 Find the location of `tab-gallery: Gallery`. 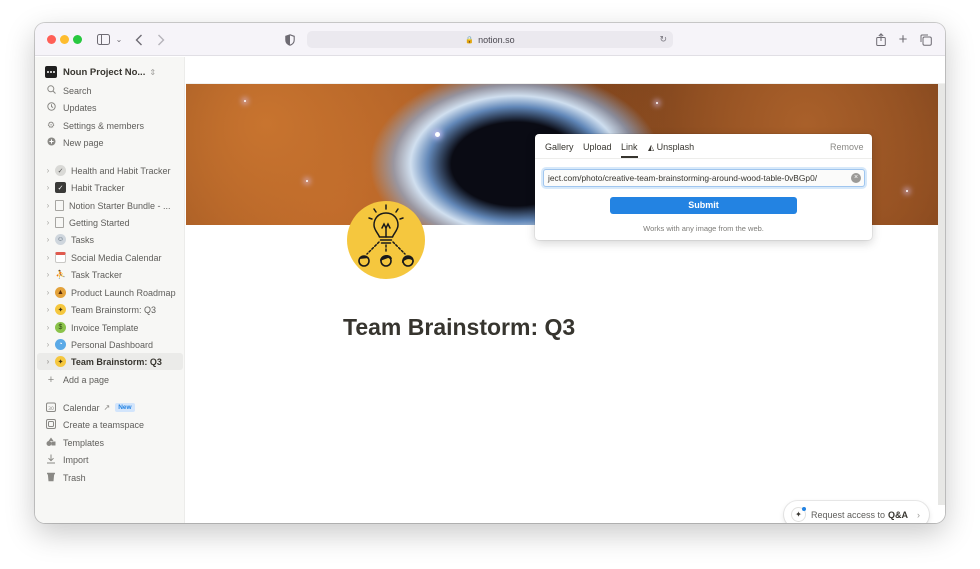

tab-gallery: Gallery is located at coordinates (559, 147).